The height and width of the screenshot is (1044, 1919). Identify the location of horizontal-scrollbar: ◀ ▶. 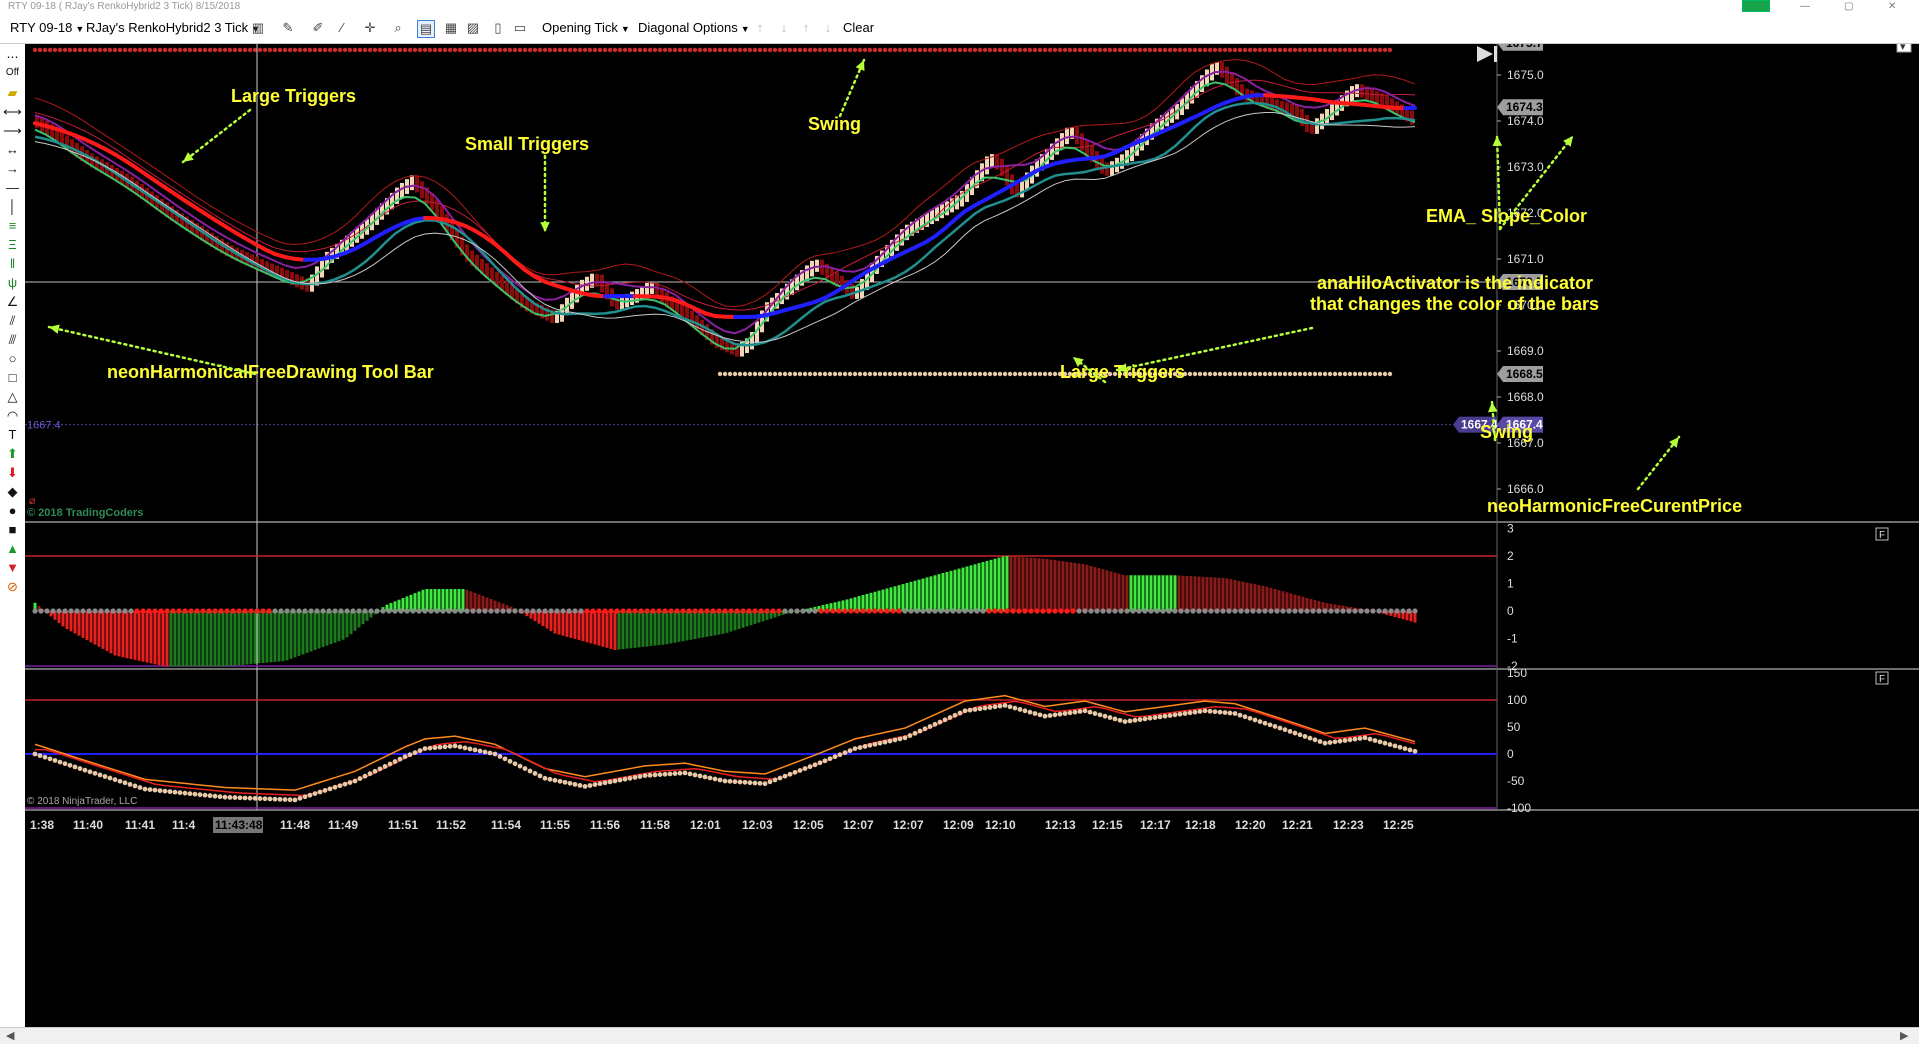
(959, 1035).